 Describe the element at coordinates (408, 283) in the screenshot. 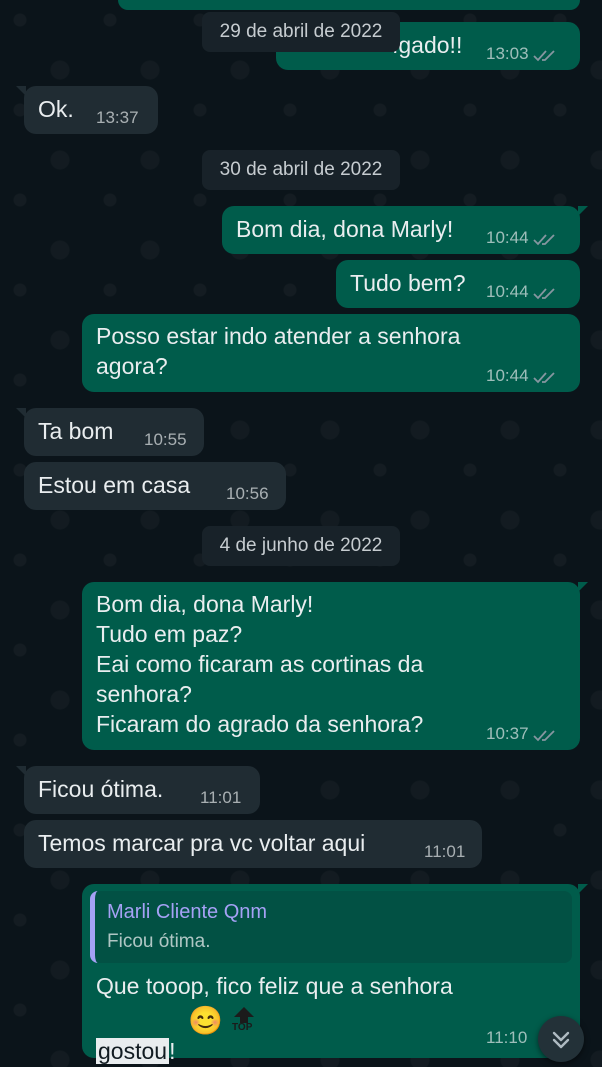

I see `message-text: Tudo bem?` at that location.